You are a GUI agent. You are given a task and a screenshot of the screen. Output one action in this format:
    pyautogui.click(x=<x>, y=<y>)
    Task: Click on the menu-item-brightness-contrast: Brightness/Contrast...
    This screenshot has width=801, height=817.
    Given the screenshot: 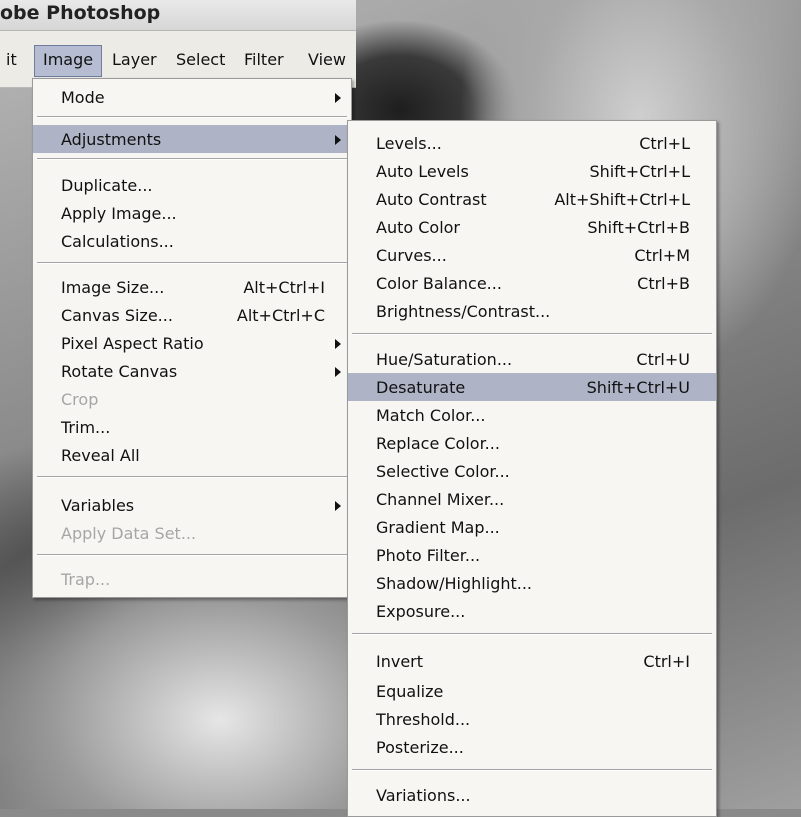 What is the action you would take?
    pyautogui.click(x=532, y=311)
    